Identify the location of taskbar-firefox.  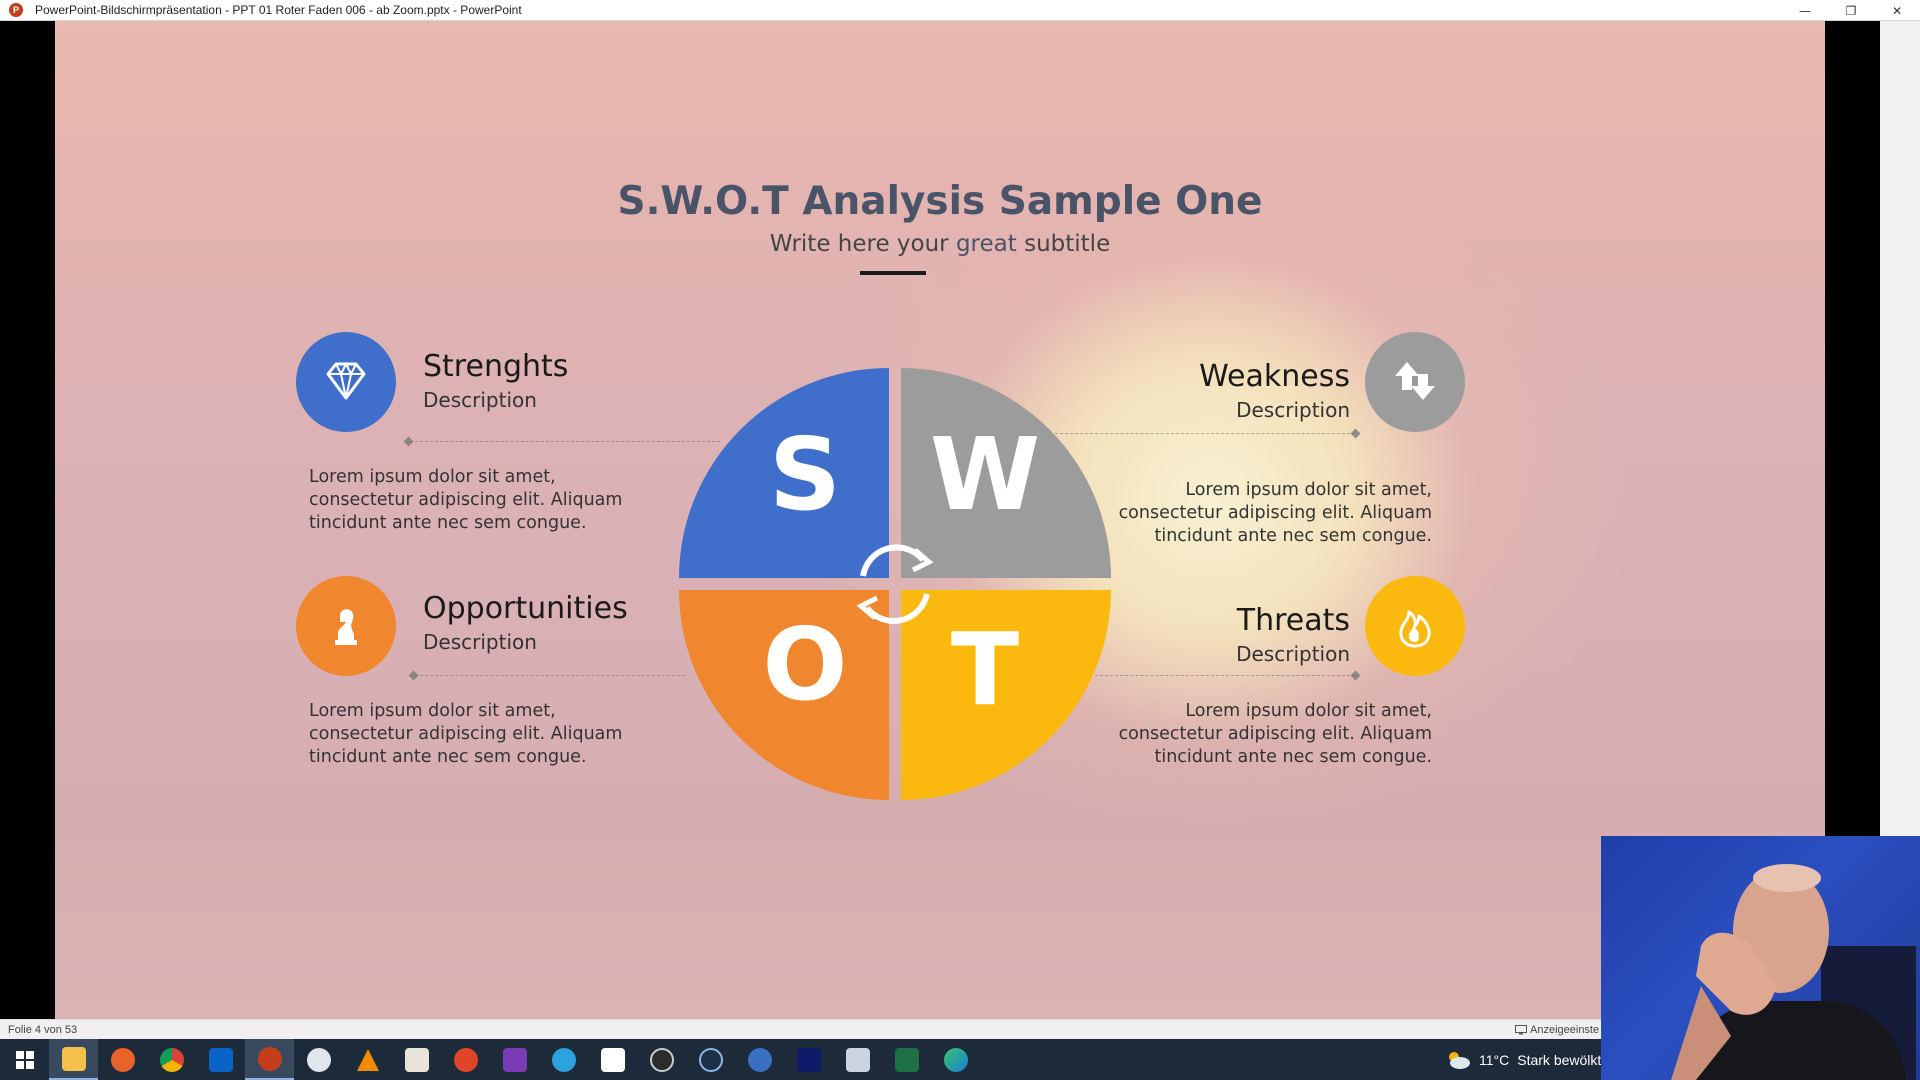
(122, 1059).